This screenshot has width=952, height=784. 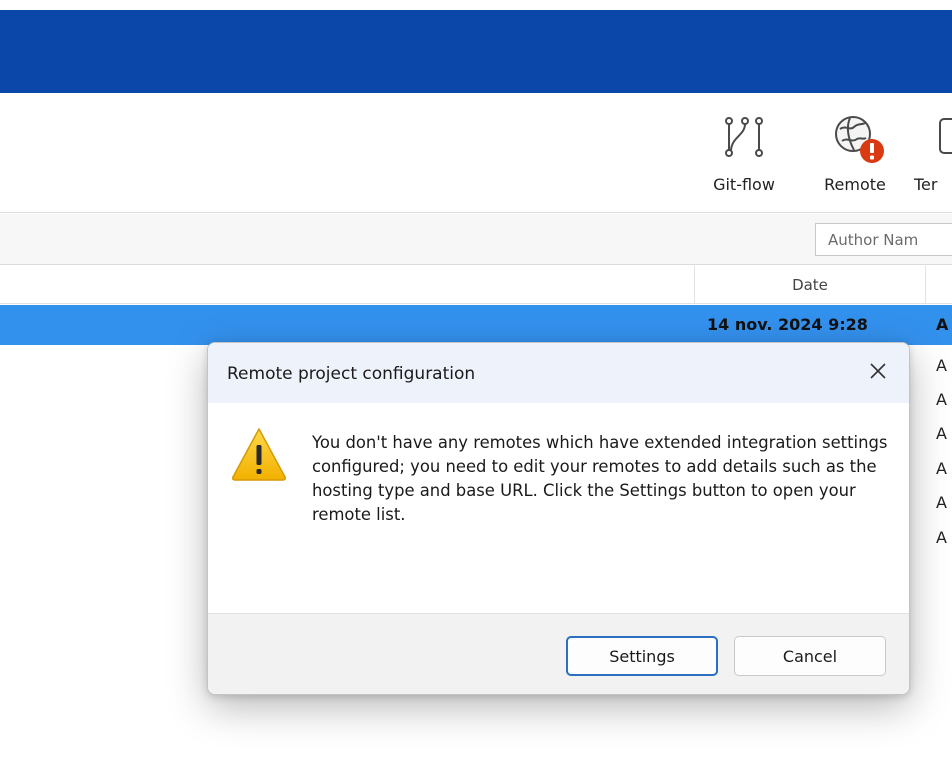 I want to click on author-name-filter-input, so click(x=883, y=239).